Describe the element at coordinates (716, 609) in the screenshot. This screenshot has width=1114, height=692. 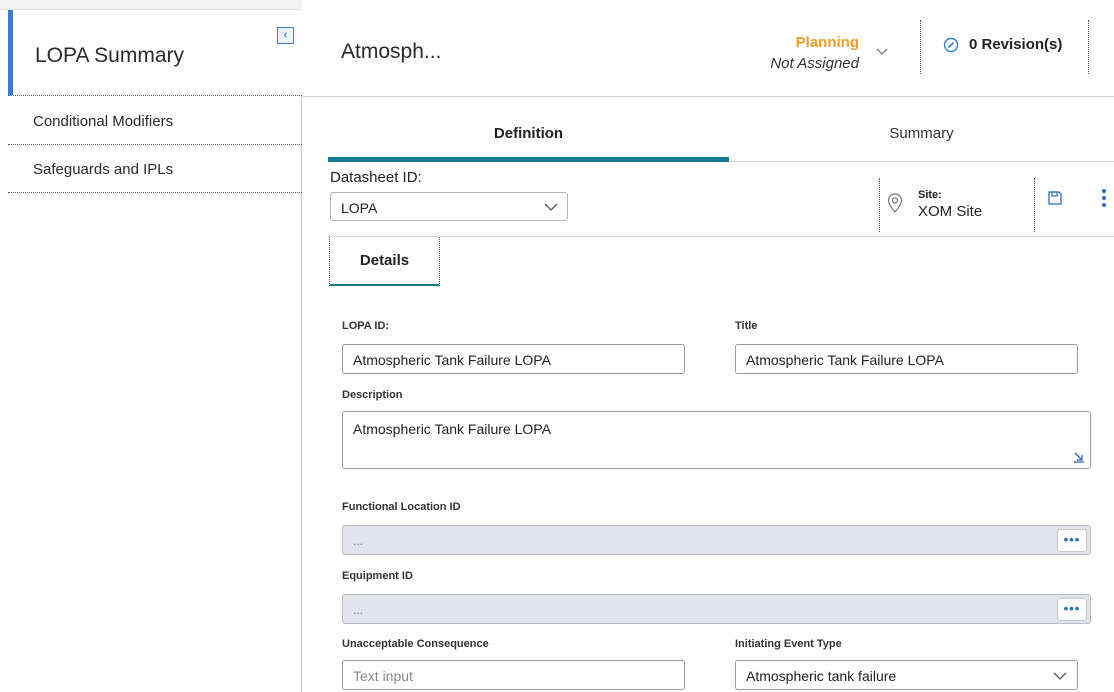
I see `equipment-id-field: ... •••` at that location.